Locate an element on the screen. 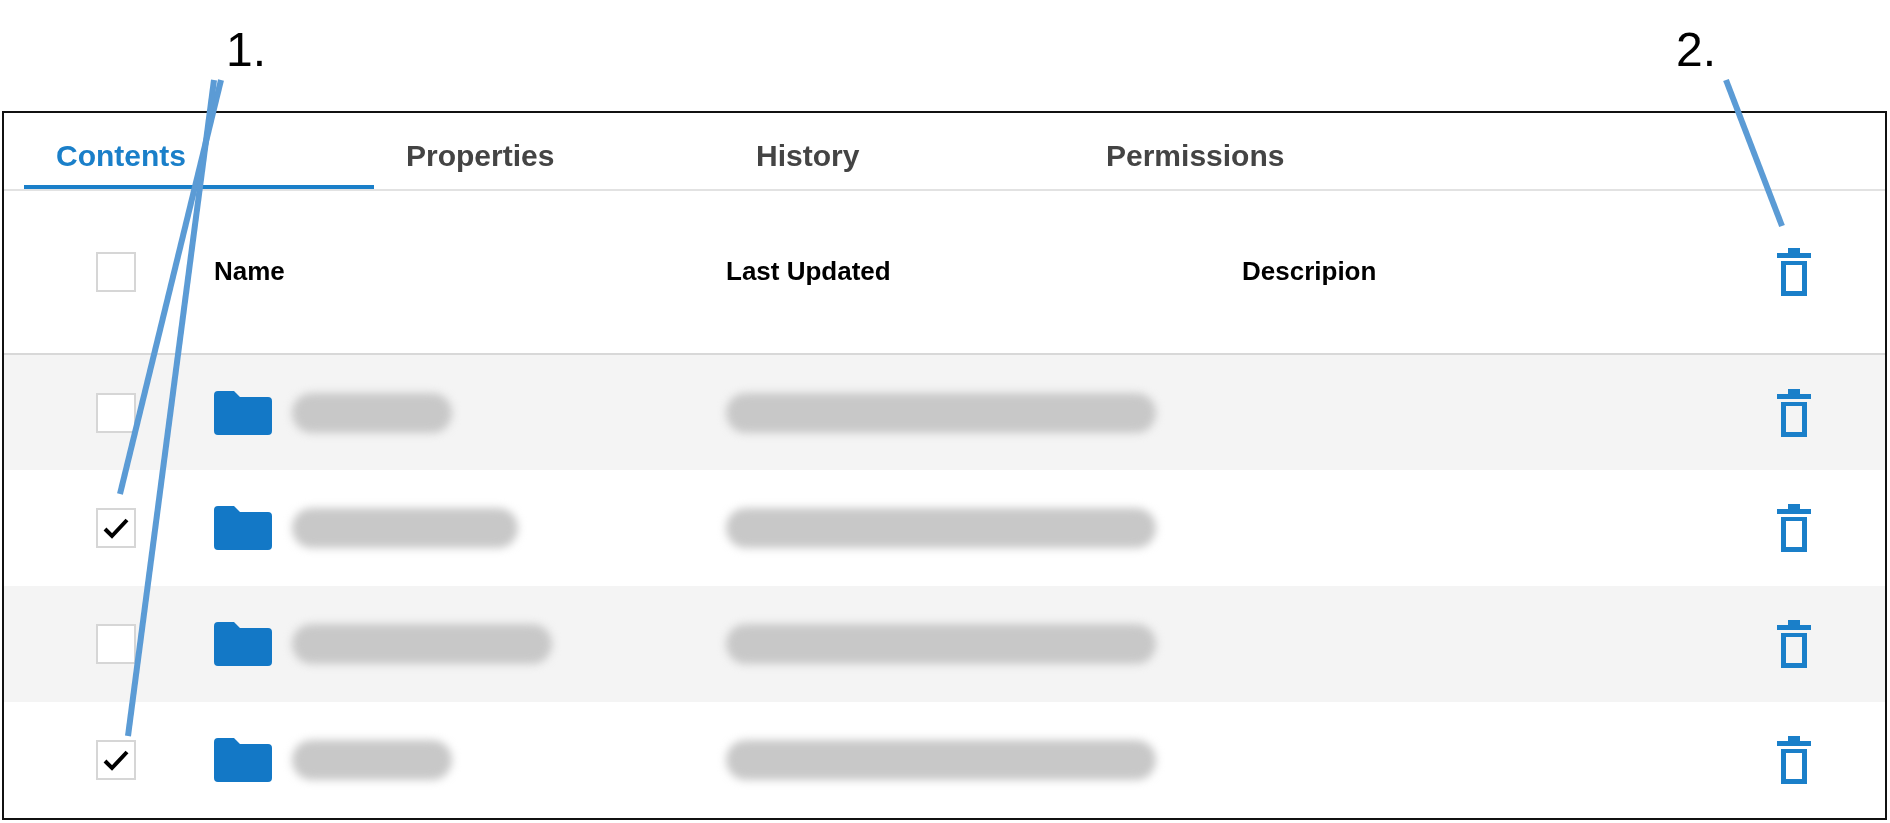 The height and width of the screenshot is (823, 1890). callout-number: 2. is located at coordinates (1696, 50).